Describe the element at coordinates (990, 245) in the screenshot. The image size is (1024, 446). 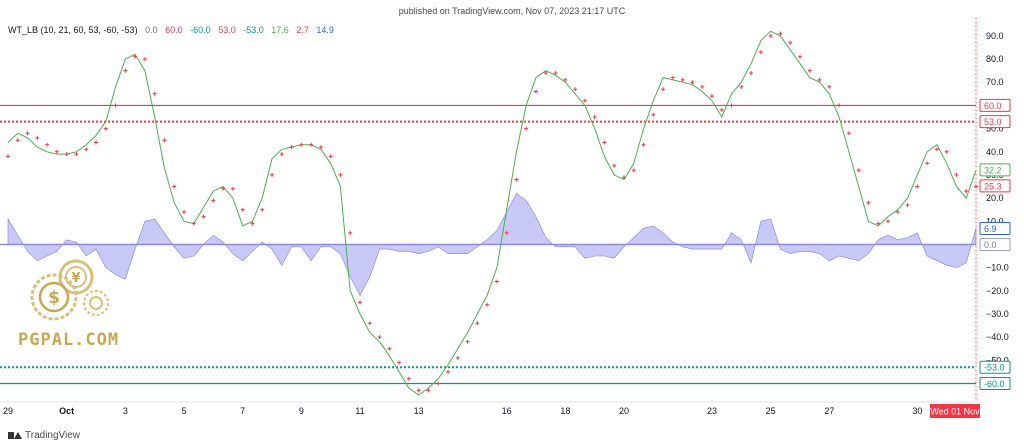
I see `badge-zero: 0.0` at that location.